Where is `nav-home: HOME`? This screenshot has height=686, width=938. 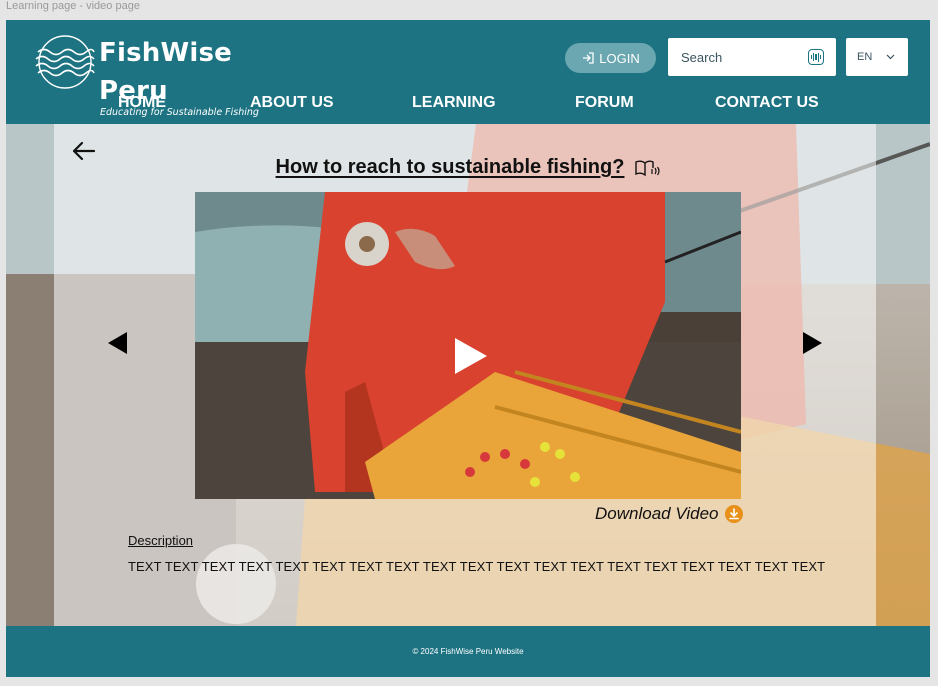
nav-home: HOME is located at coordinates (142, 103).